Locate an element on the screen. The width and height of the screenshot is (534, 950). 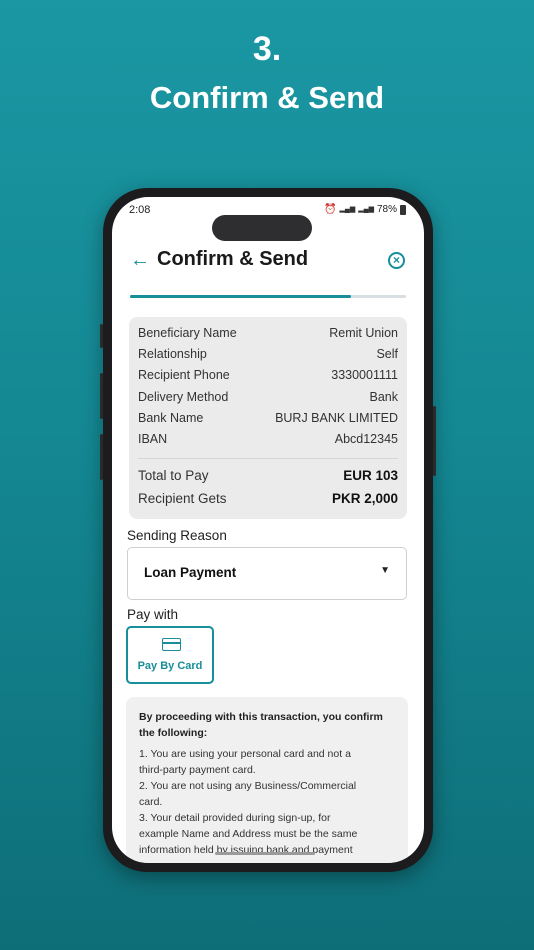
mute-switch is located at coordinates (101, 336).